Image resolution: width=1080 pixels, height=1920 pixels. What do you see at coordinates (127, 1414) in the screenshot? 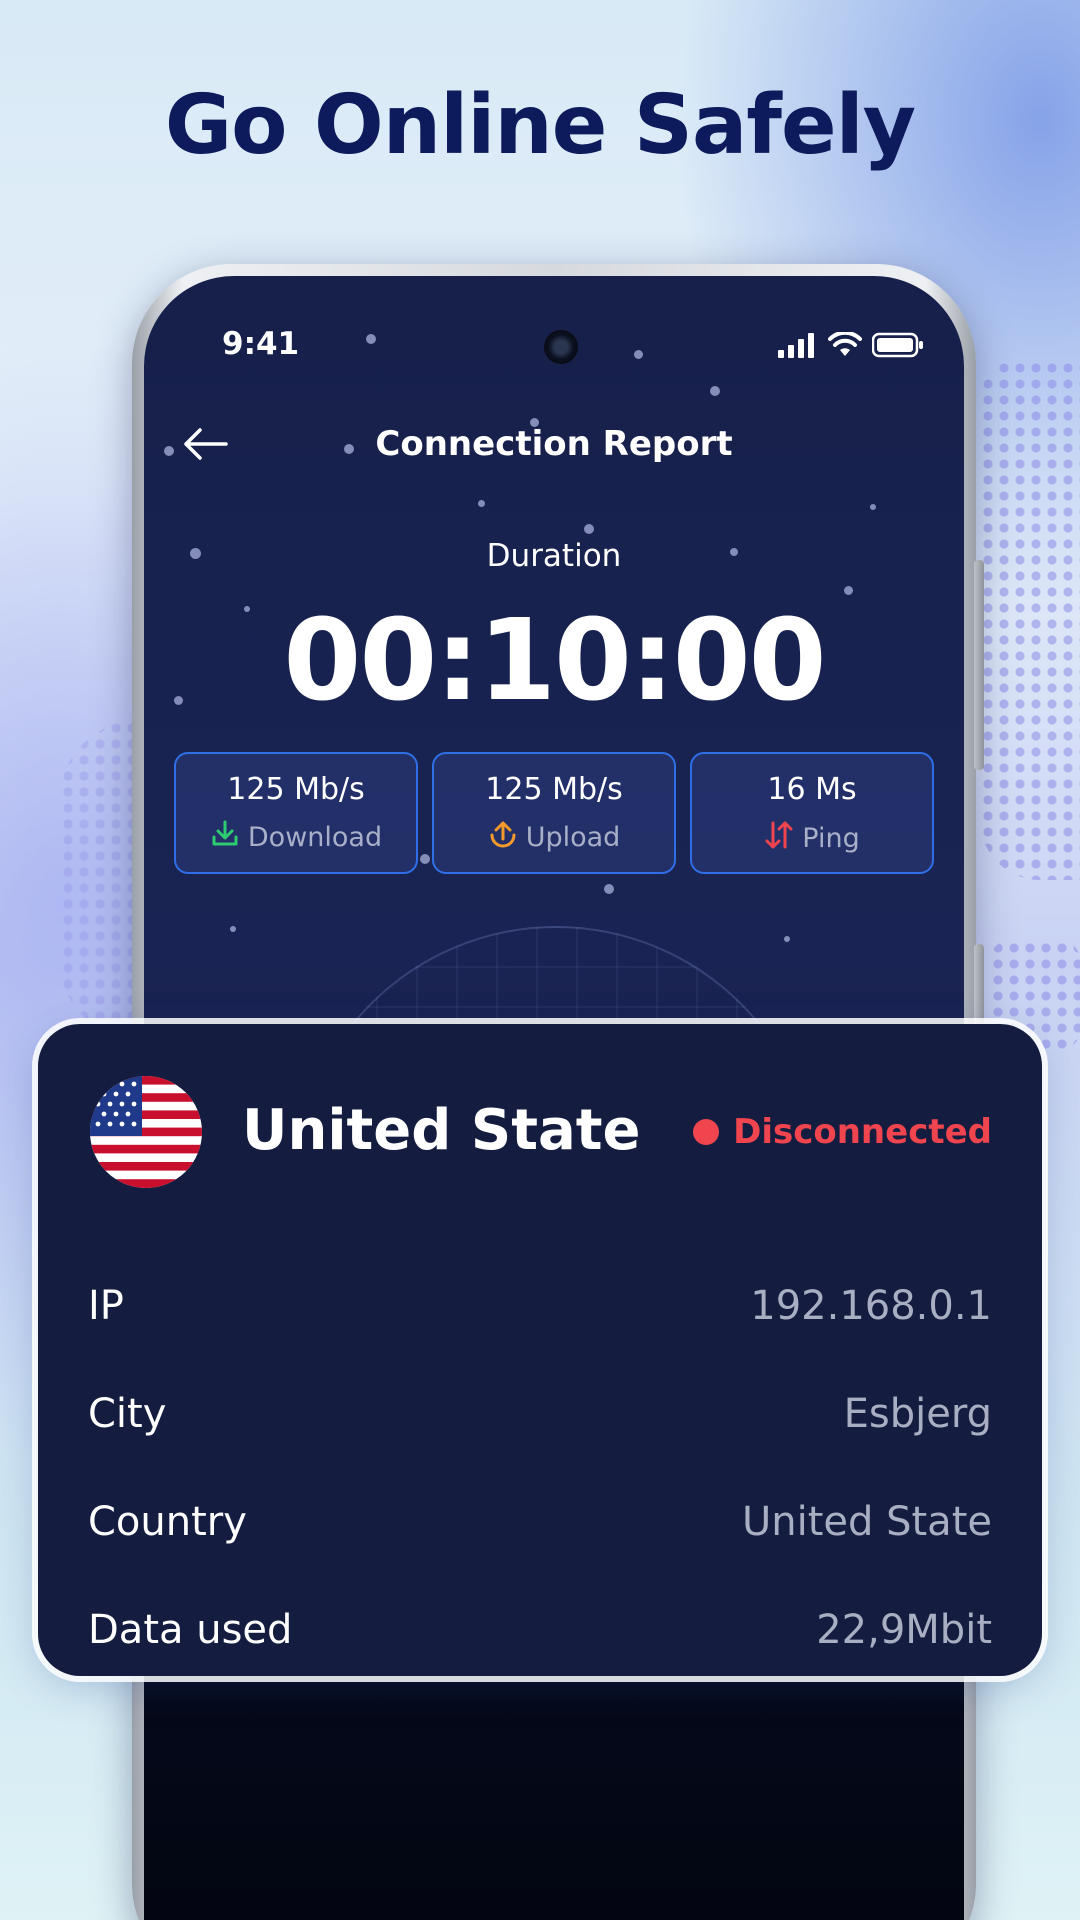
I see `info-label: City` at bounding box center [127, 1414].